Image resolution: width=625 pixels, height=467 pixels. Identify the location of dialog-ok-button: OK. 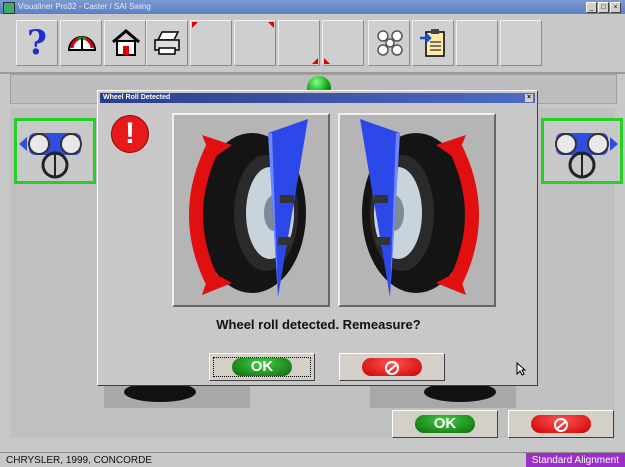
(262, 367).